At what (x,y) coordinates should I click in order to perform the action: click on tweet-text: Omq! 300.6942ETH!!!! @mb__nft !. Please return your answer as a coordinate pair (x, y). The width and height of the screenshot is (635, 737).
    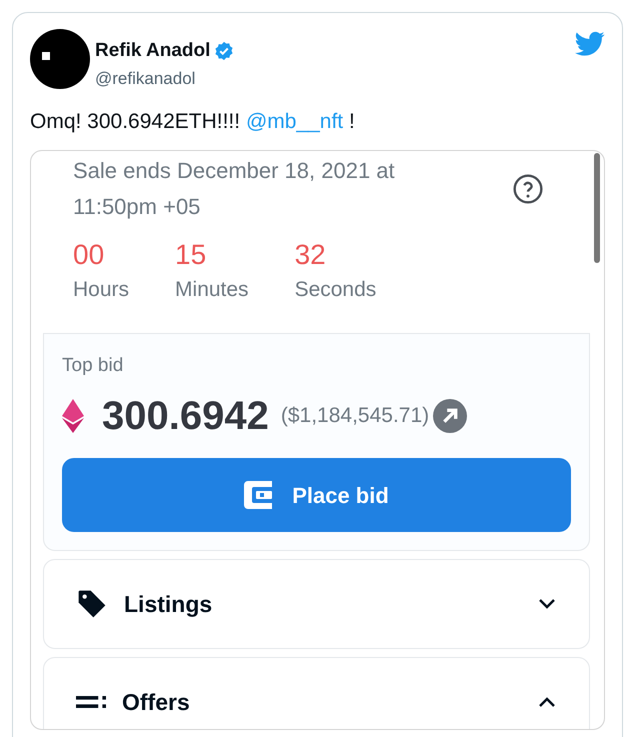
    Looking at the image, I should click on (193, 122).